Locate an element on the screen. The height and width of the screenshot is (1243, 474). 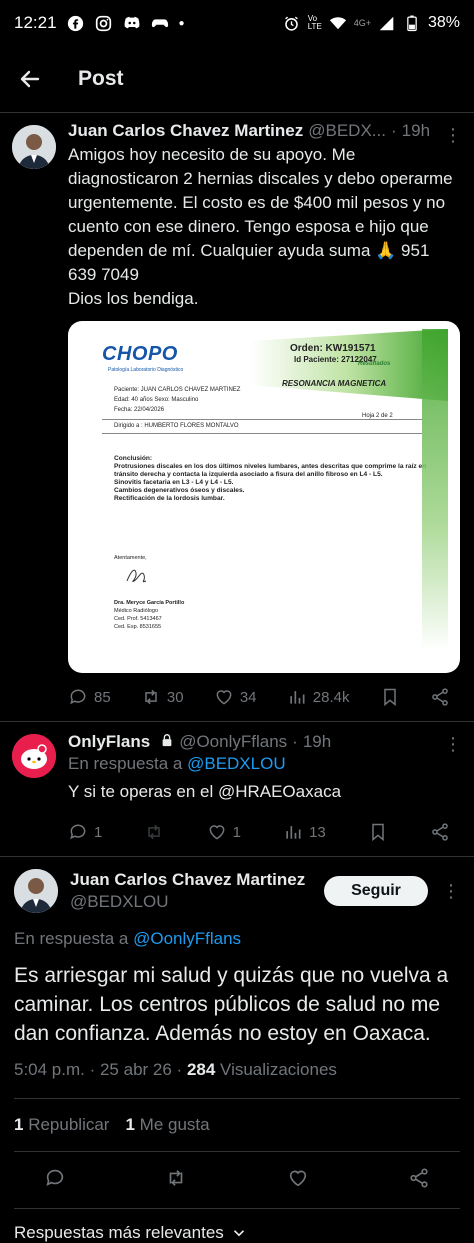
like-count: 34 is located at coordinates (248, 697).